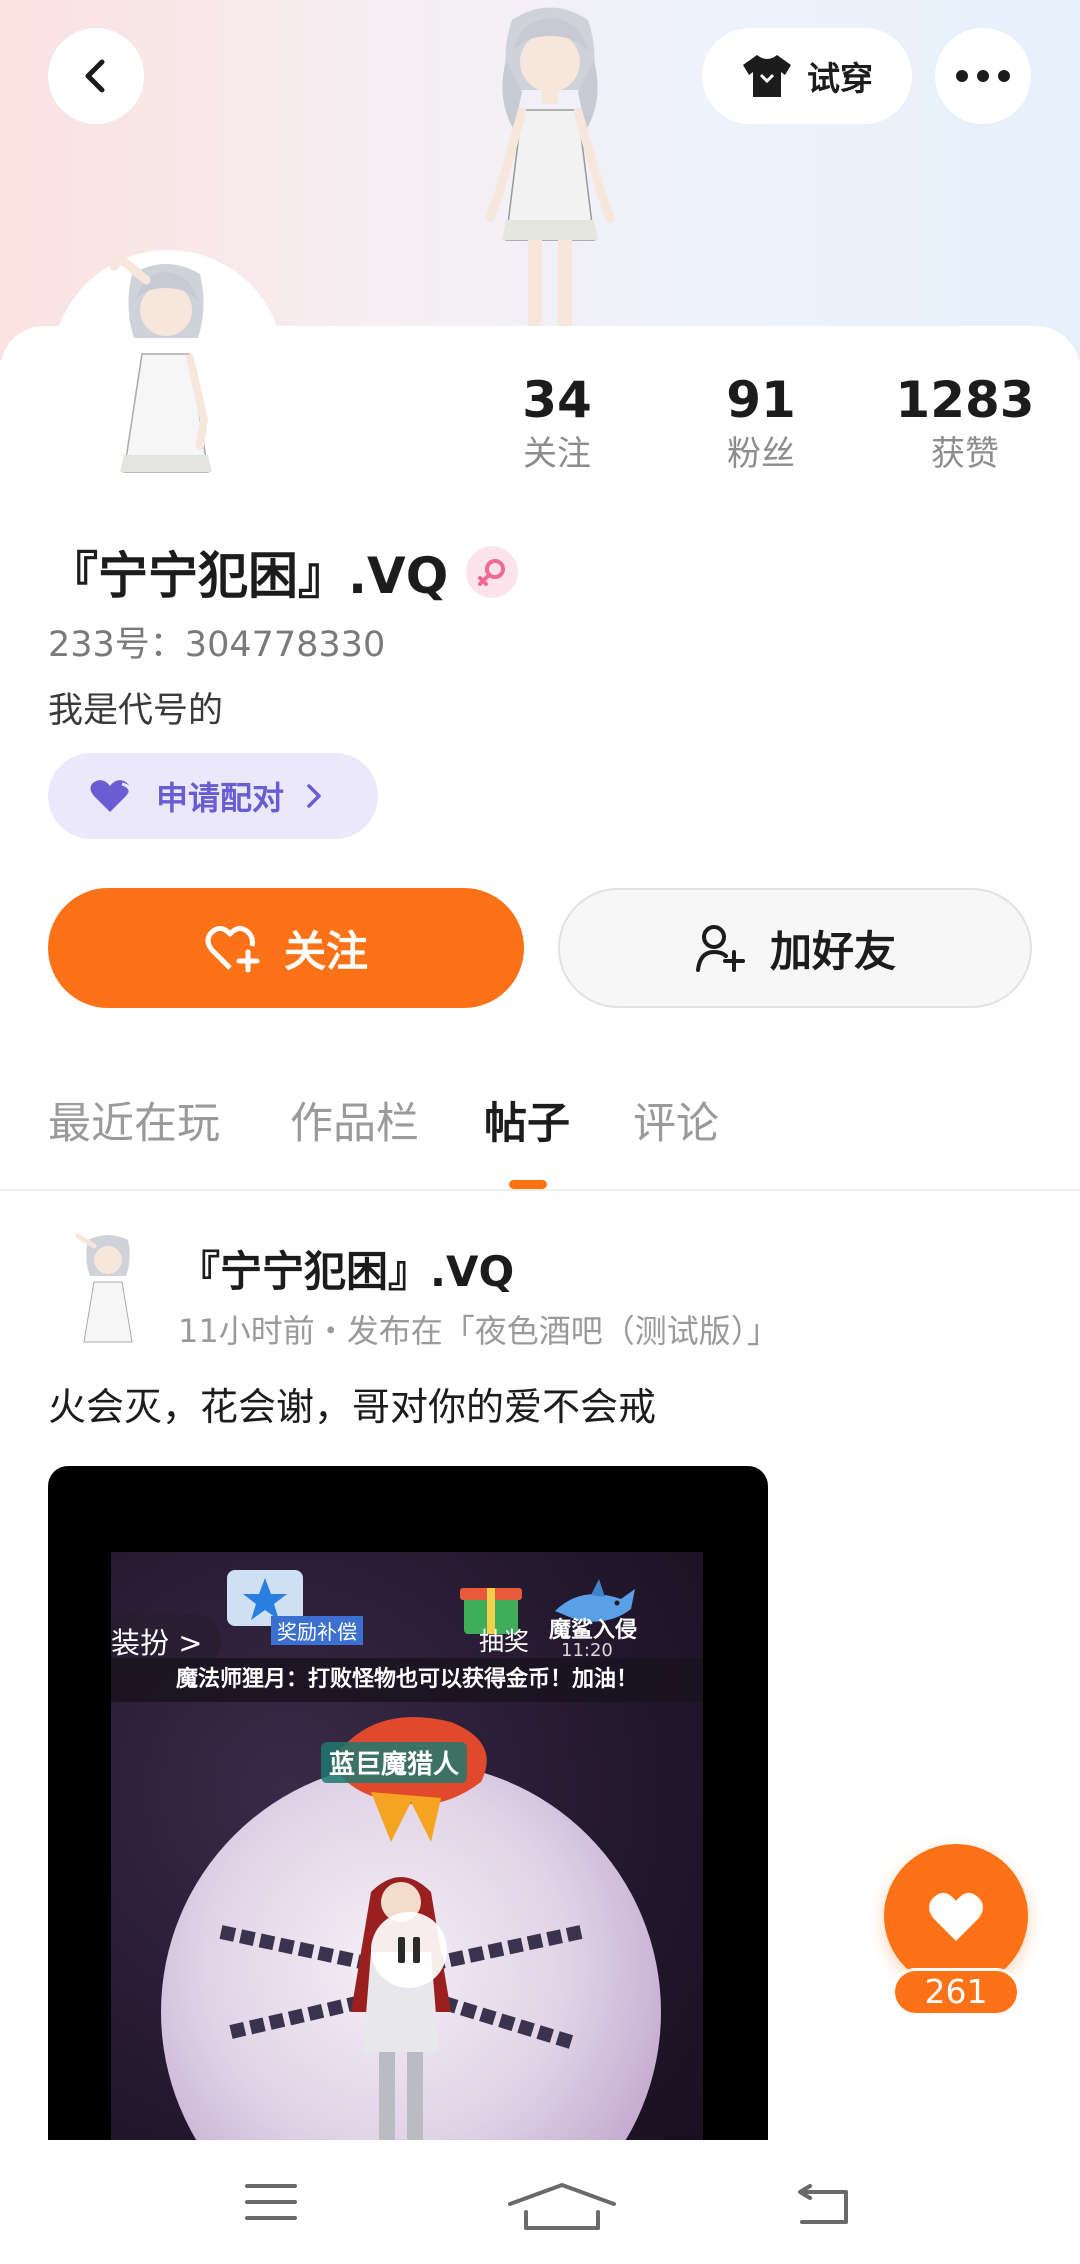 Image resolution: width=1080 pixels, height=2264 pixels. What do you see at coordinates (325, 951) in the screenshot?
I see `follow-label: 关注` at bounding box center [325, 951].